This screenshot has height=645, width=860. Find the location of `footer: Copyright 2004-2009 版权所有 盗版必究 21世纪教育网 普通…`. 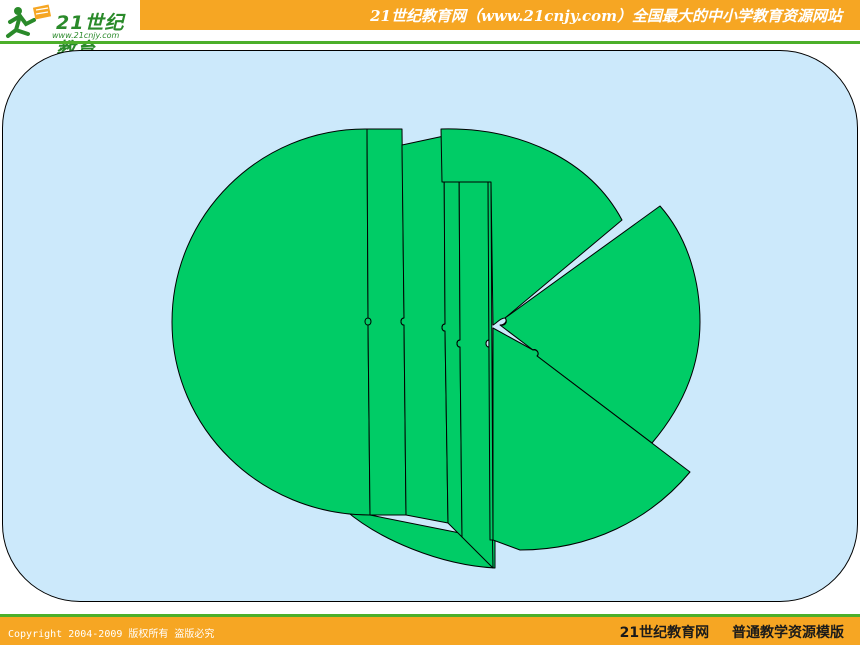

footer: Copyright 2004-2009 版权所有 盗版必究 21世纪教育网 普通… is located at coordinates (430, 631).